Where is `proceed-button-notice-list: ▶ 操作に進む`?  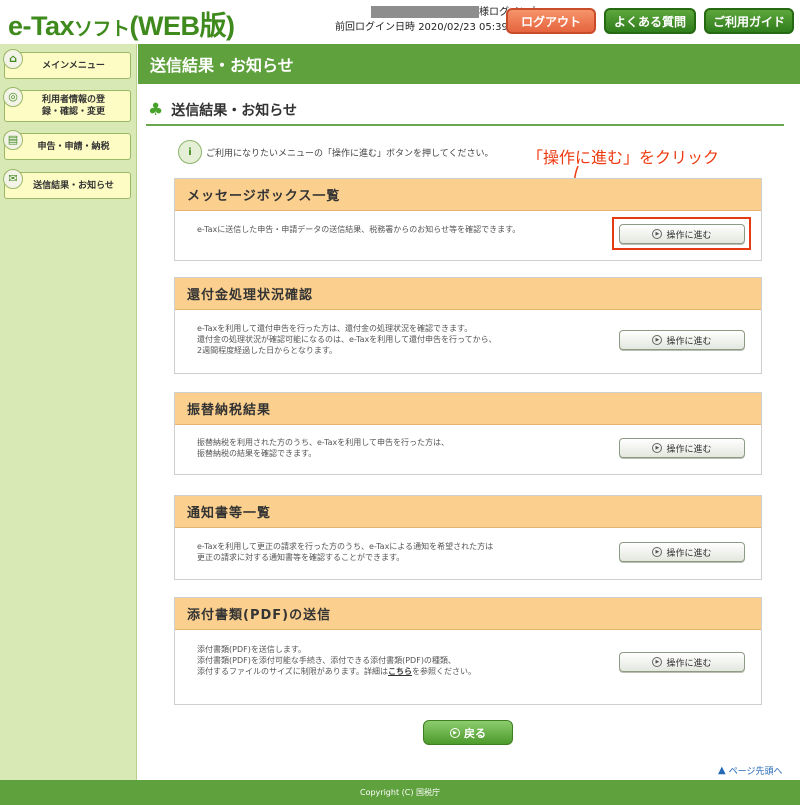 proceed-button-notice-list: ▶ 操作に進む is located at coordinates (682, 552).